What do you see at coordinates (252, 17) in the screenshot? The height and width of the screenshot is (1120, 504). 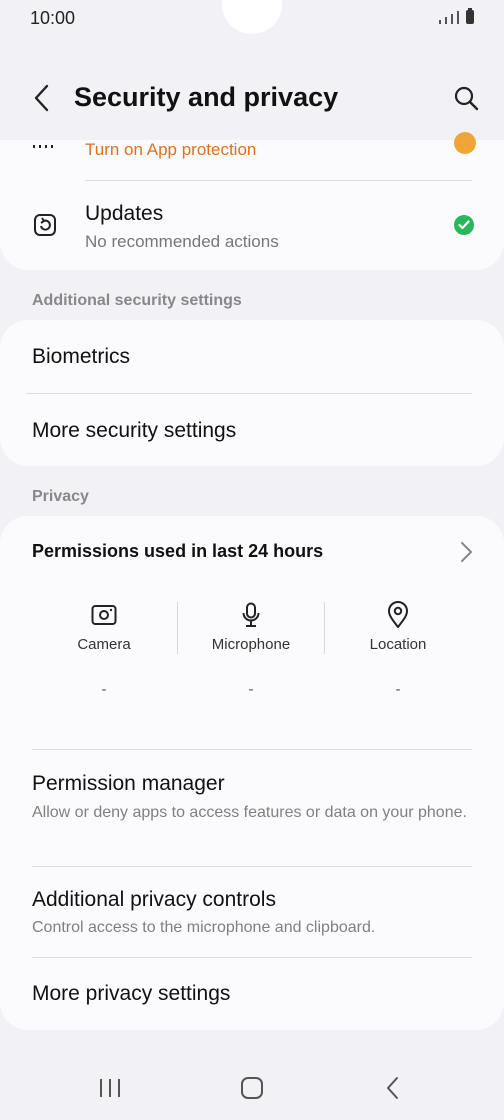 I see `camera-notch` at bounding box center [252, 17].